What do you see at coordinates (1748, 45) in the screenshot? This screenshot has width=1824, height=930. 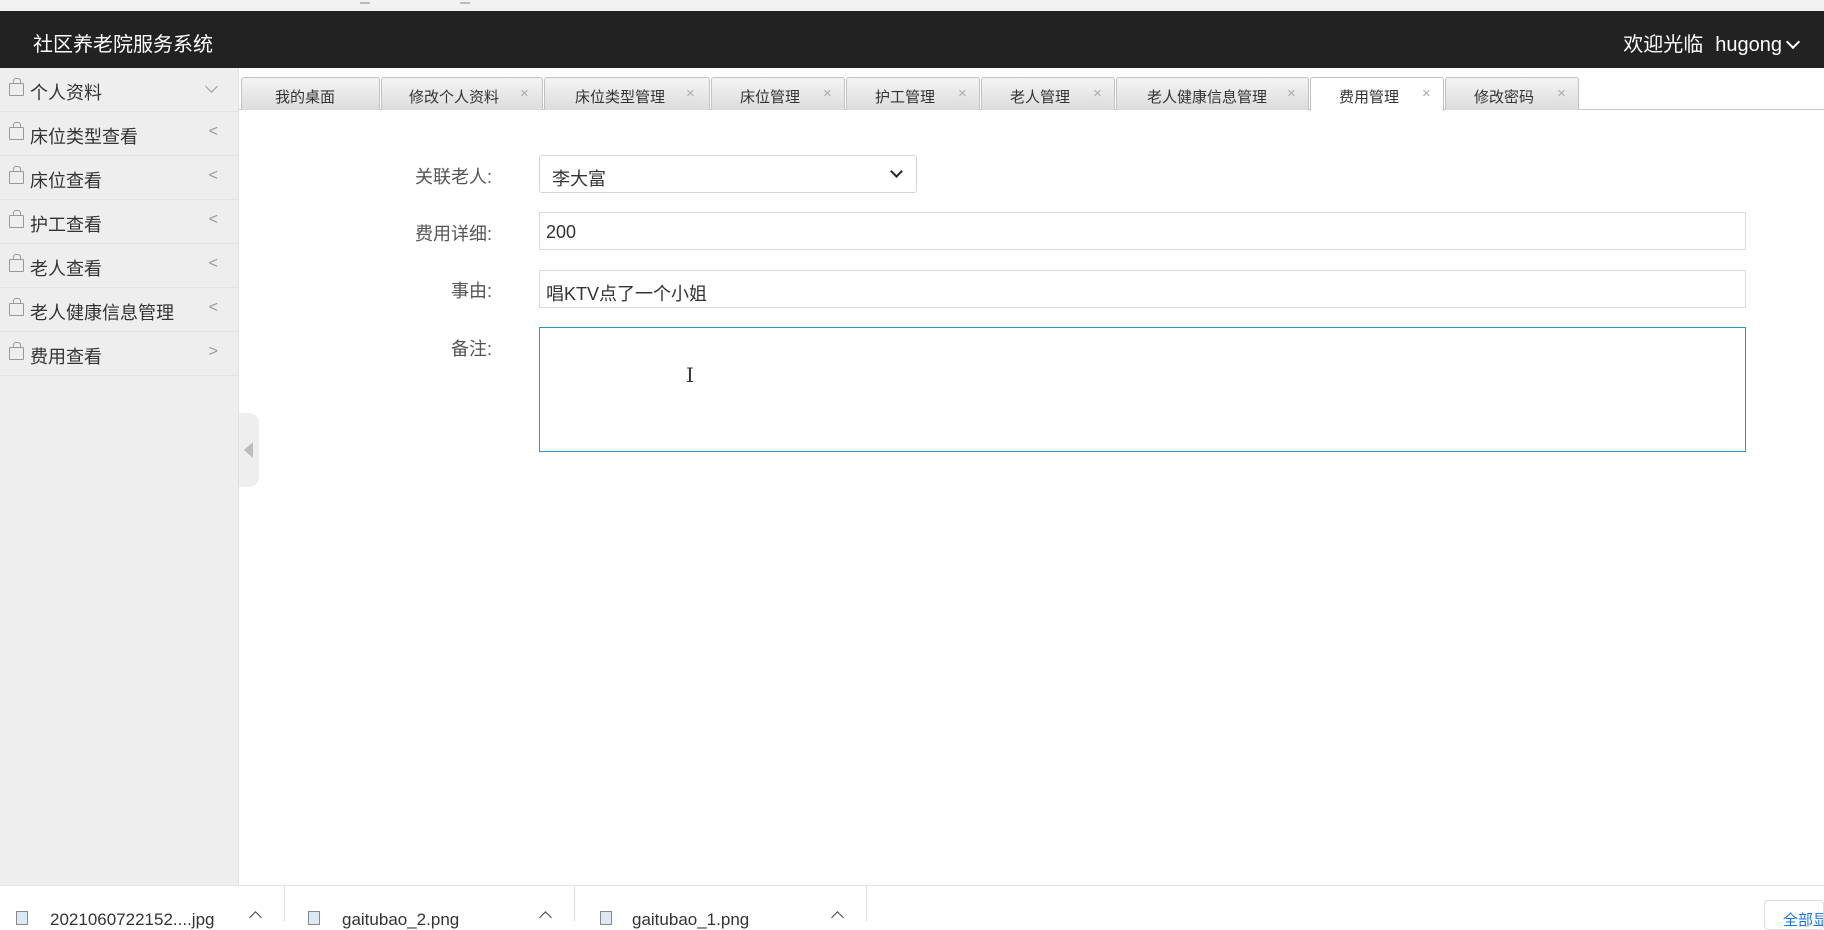 I see `username: hugong` at bounding box center [1748, 45].